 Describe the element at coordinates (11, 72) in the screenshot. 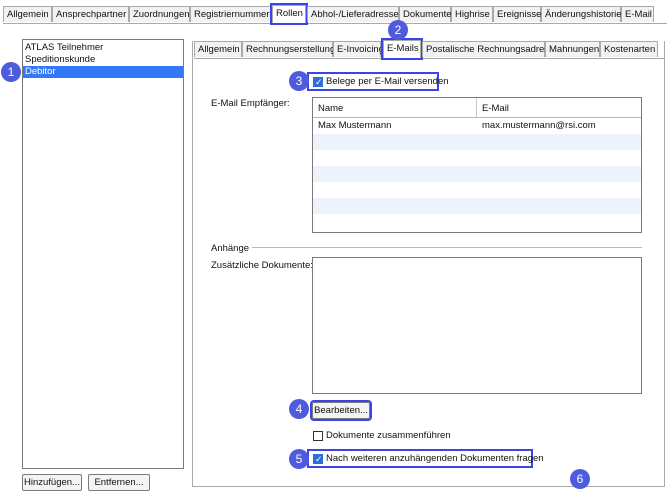

I see `step-badge-1: 1` at that location.